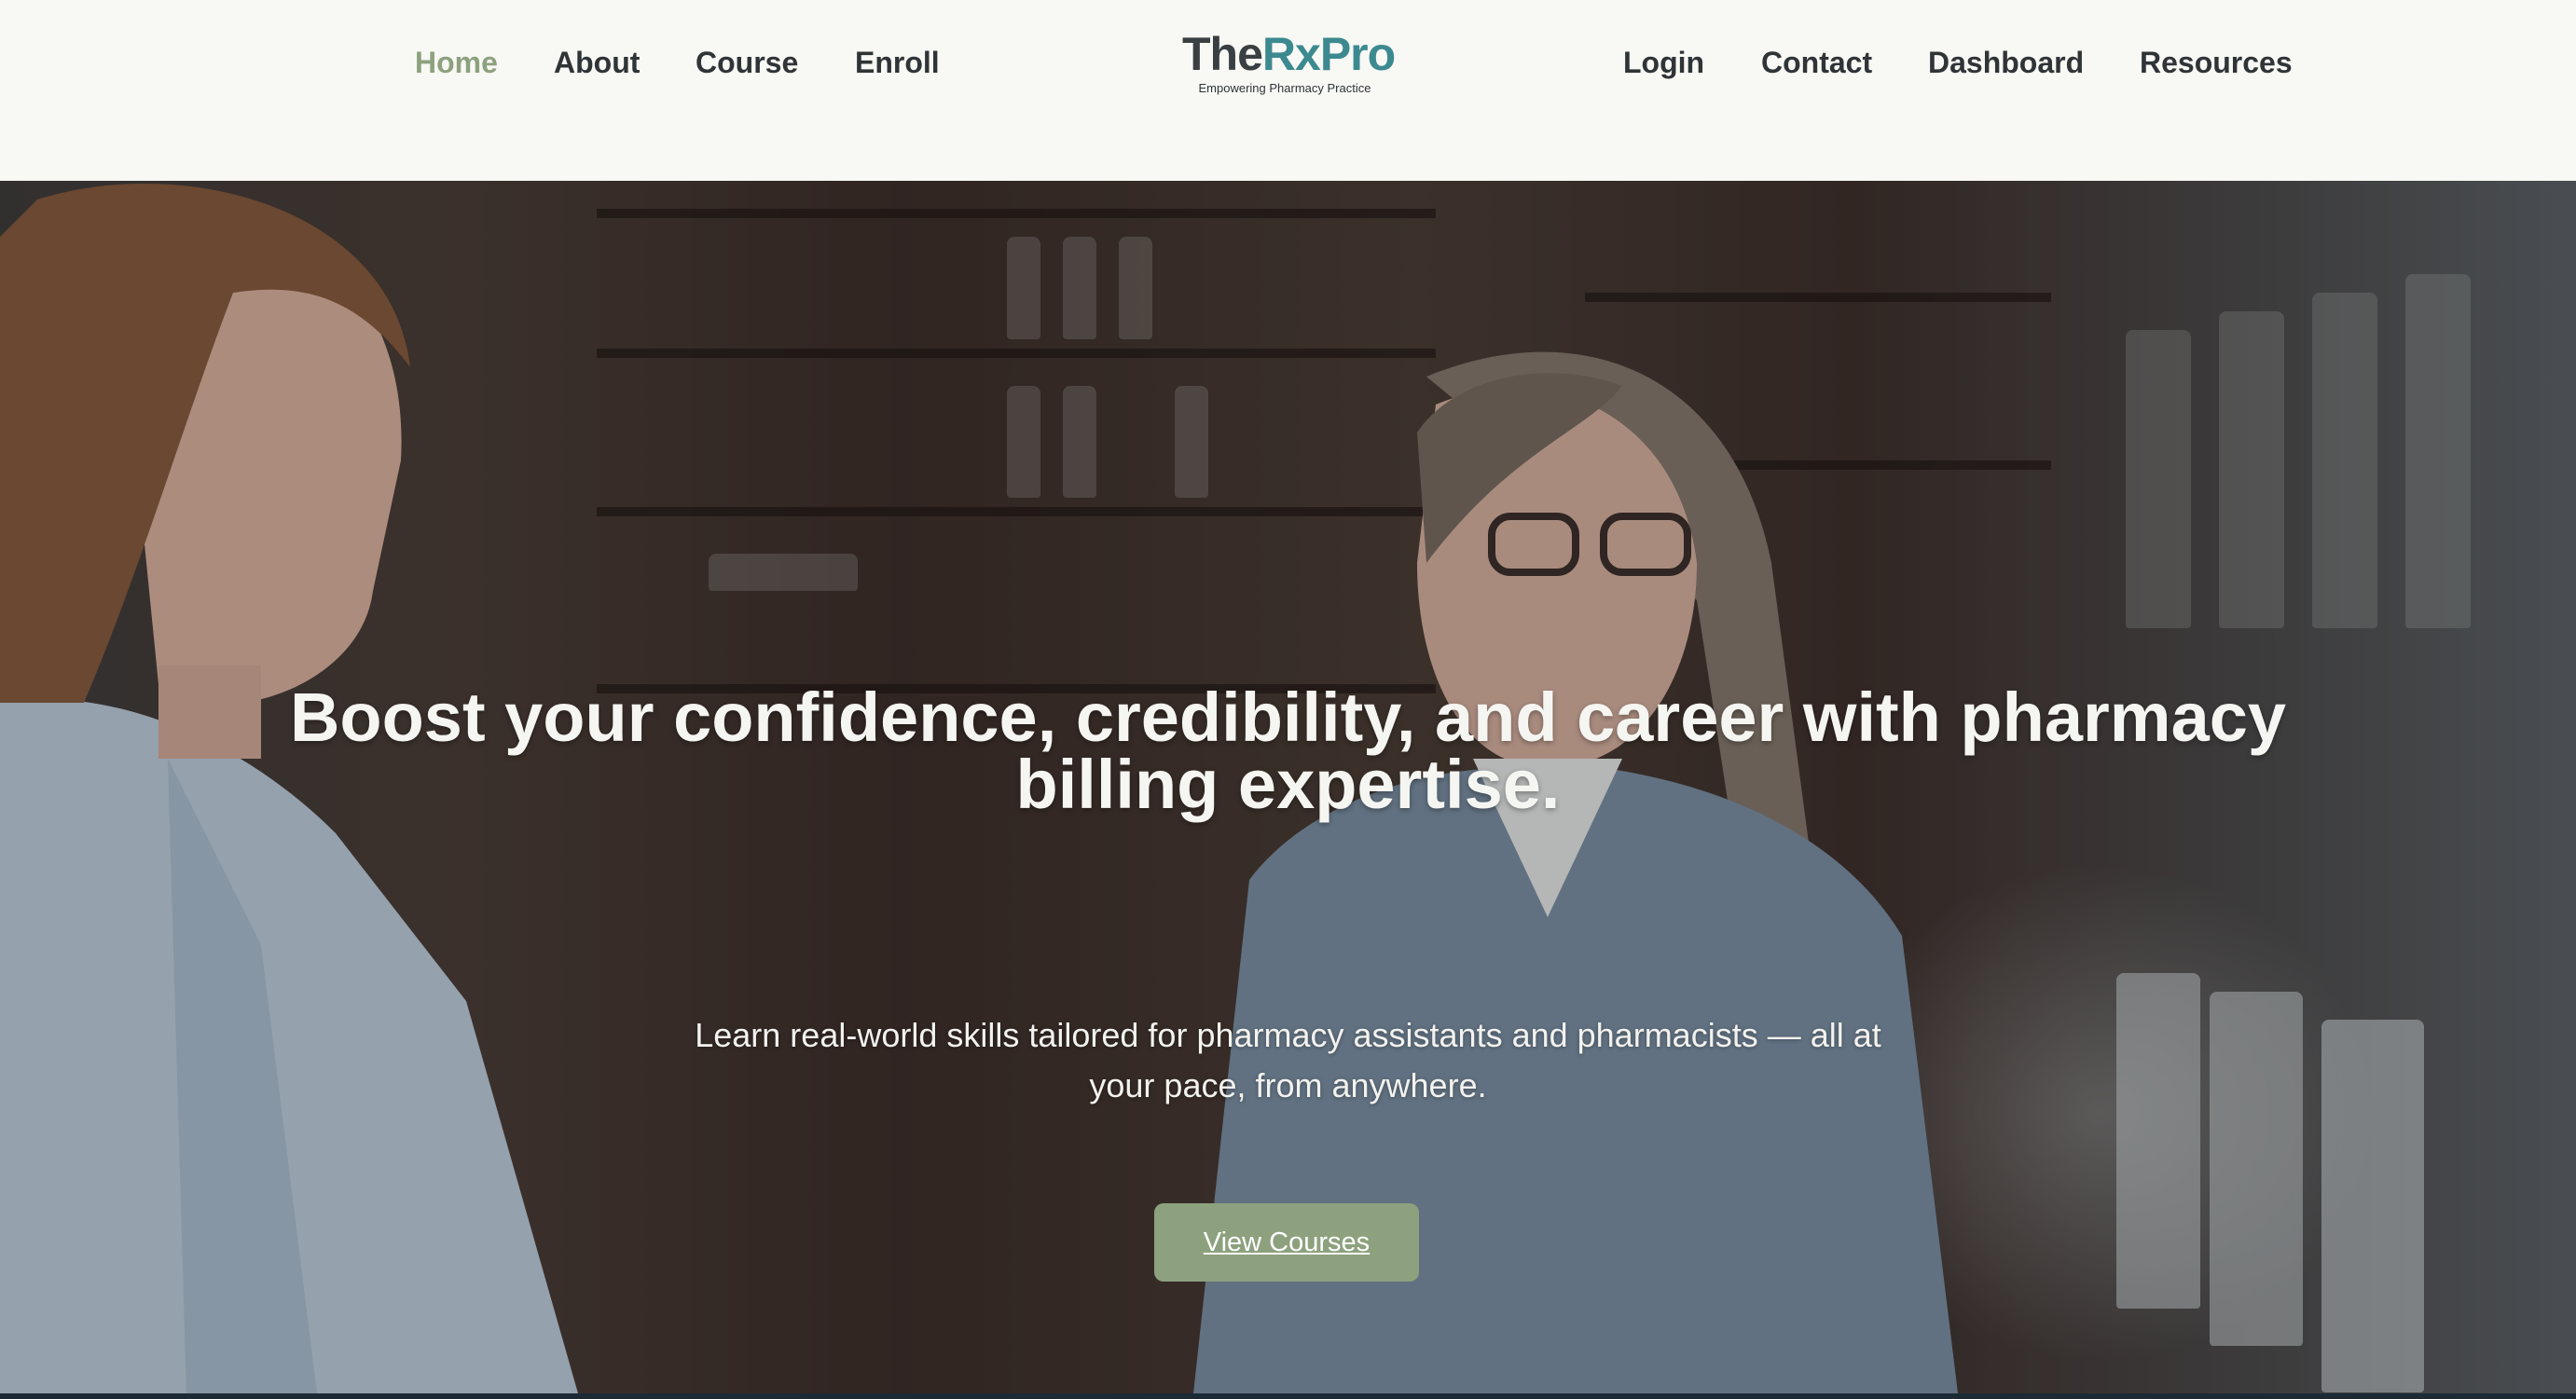 This screenshot has height=1399, width=2576. I want to click on nav-resources-link: Resources, so click(2216, 62).